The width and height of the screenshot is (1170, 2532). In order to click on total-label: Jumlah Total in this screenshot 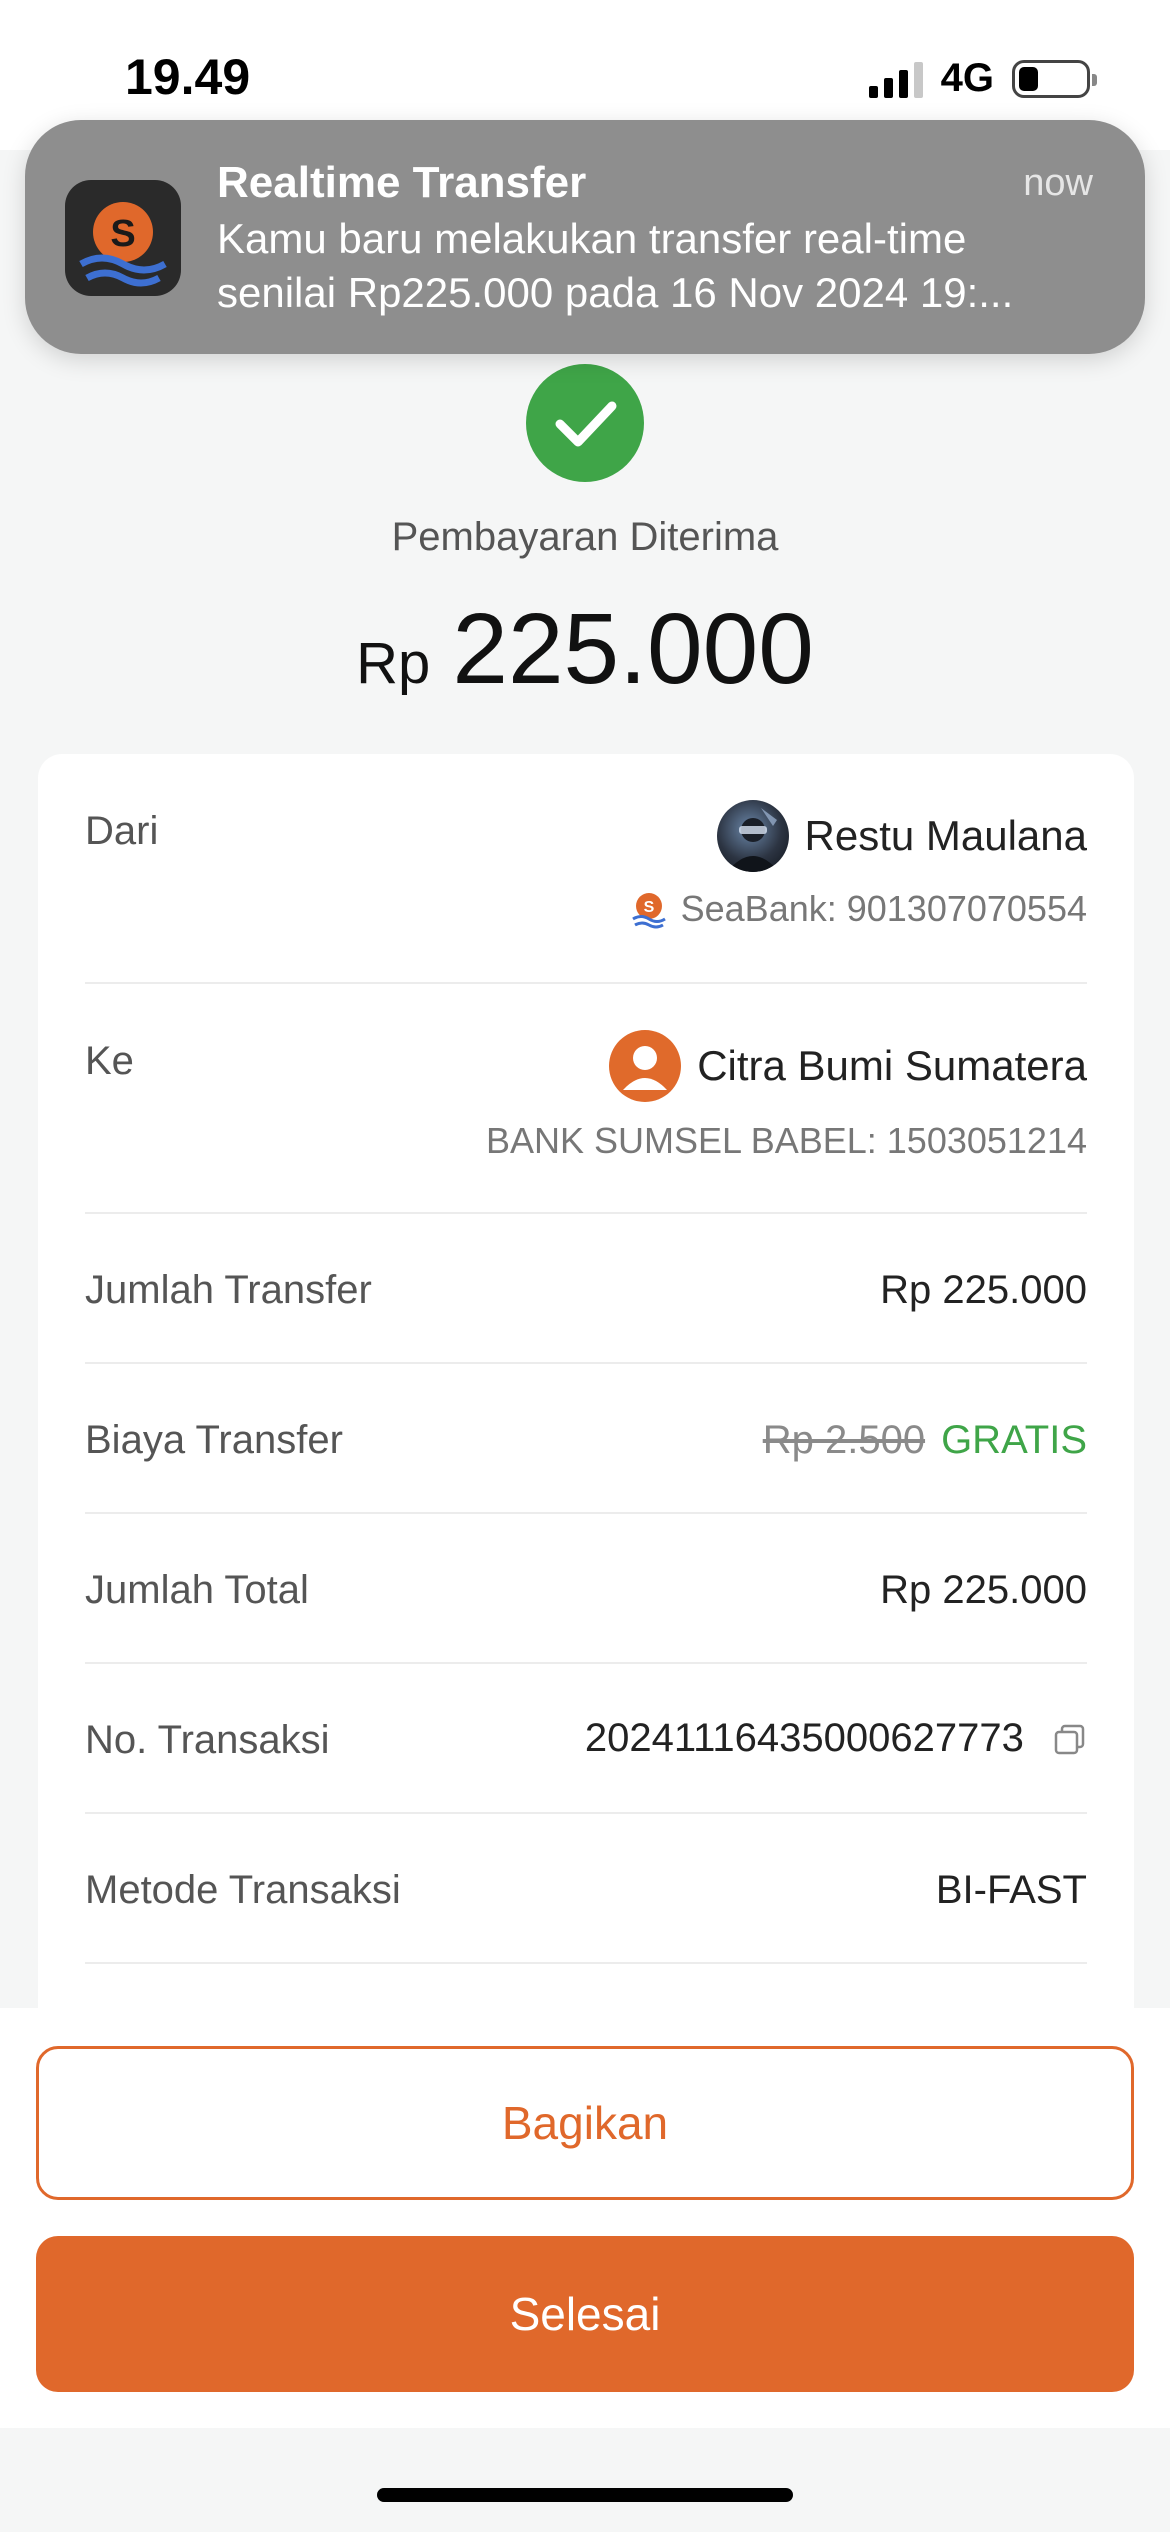, I will do `click(197, 1590)`.